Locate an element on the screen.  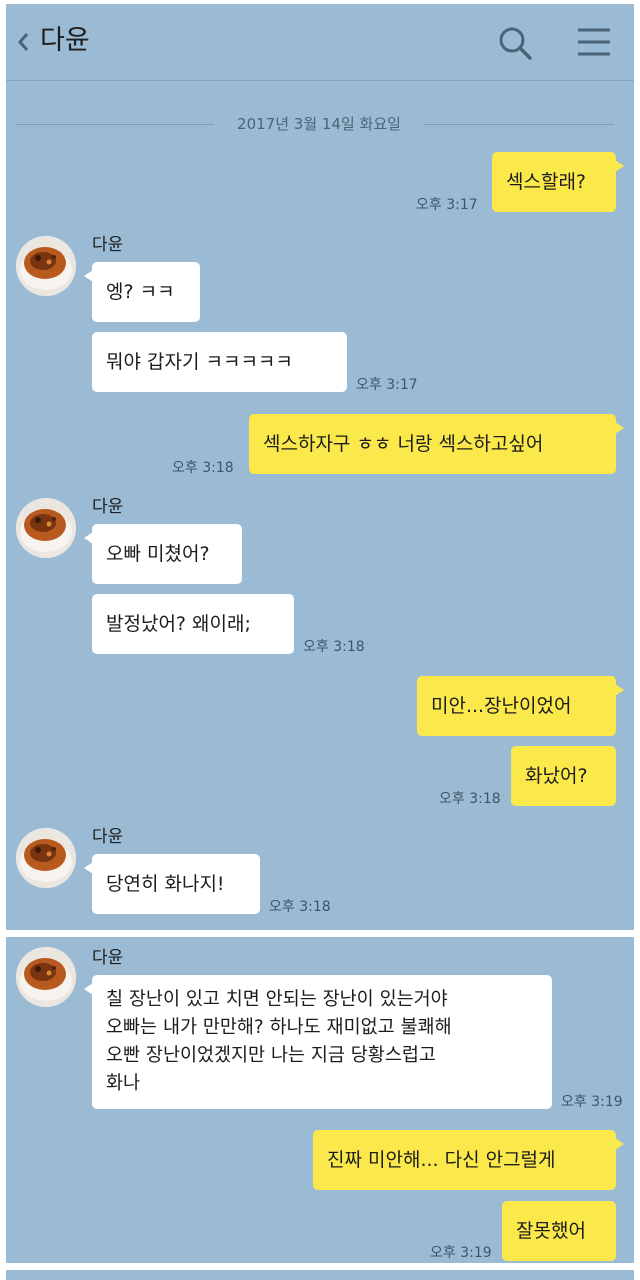
my-message-bubble: 섹스할래? is located at coordinates (558, 182).